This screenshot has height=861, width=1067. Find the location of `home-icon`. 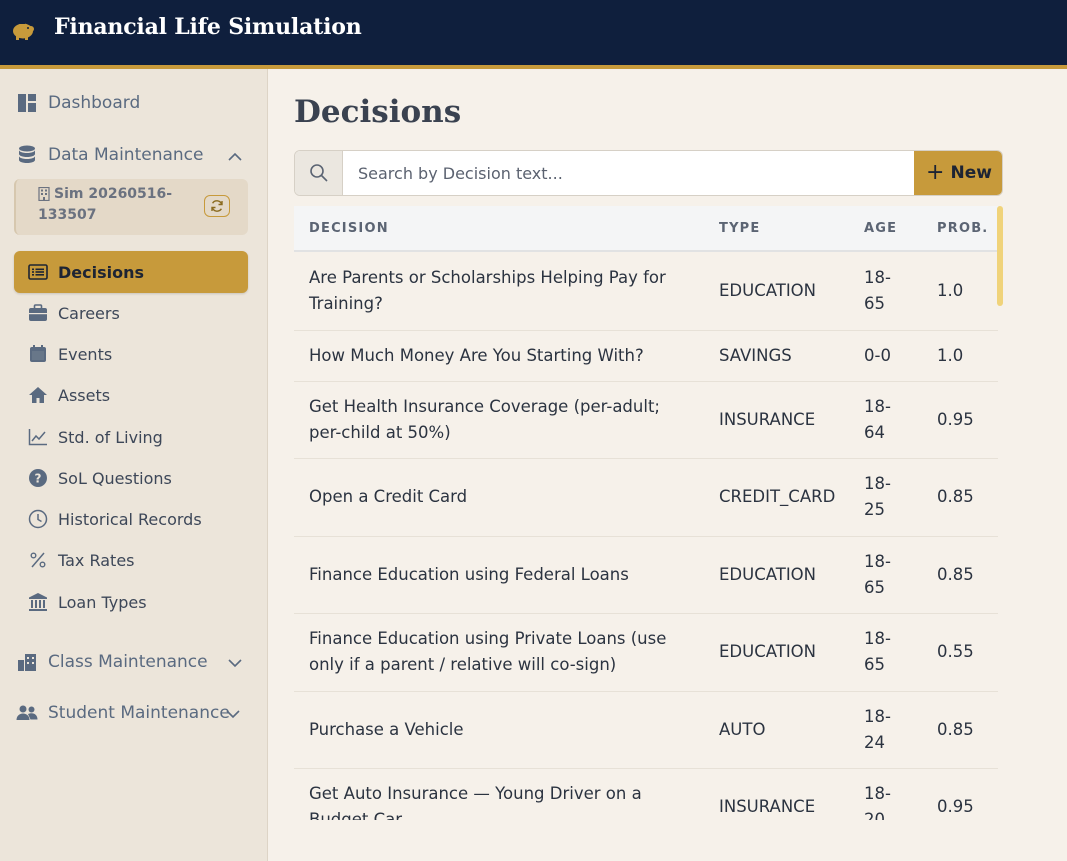

home-icon is located at coordinates (38, 395).